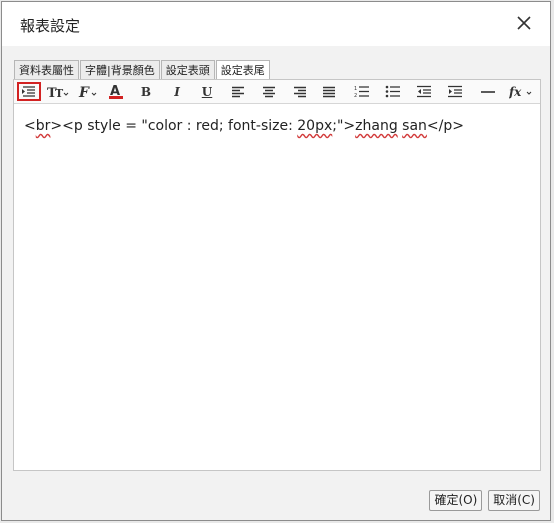 This screenshot has height=523, width=554. What do you see at coordinates (355, 95) in the screenshot?
I see `svg-text: 2` at bounding box center [355, 95].